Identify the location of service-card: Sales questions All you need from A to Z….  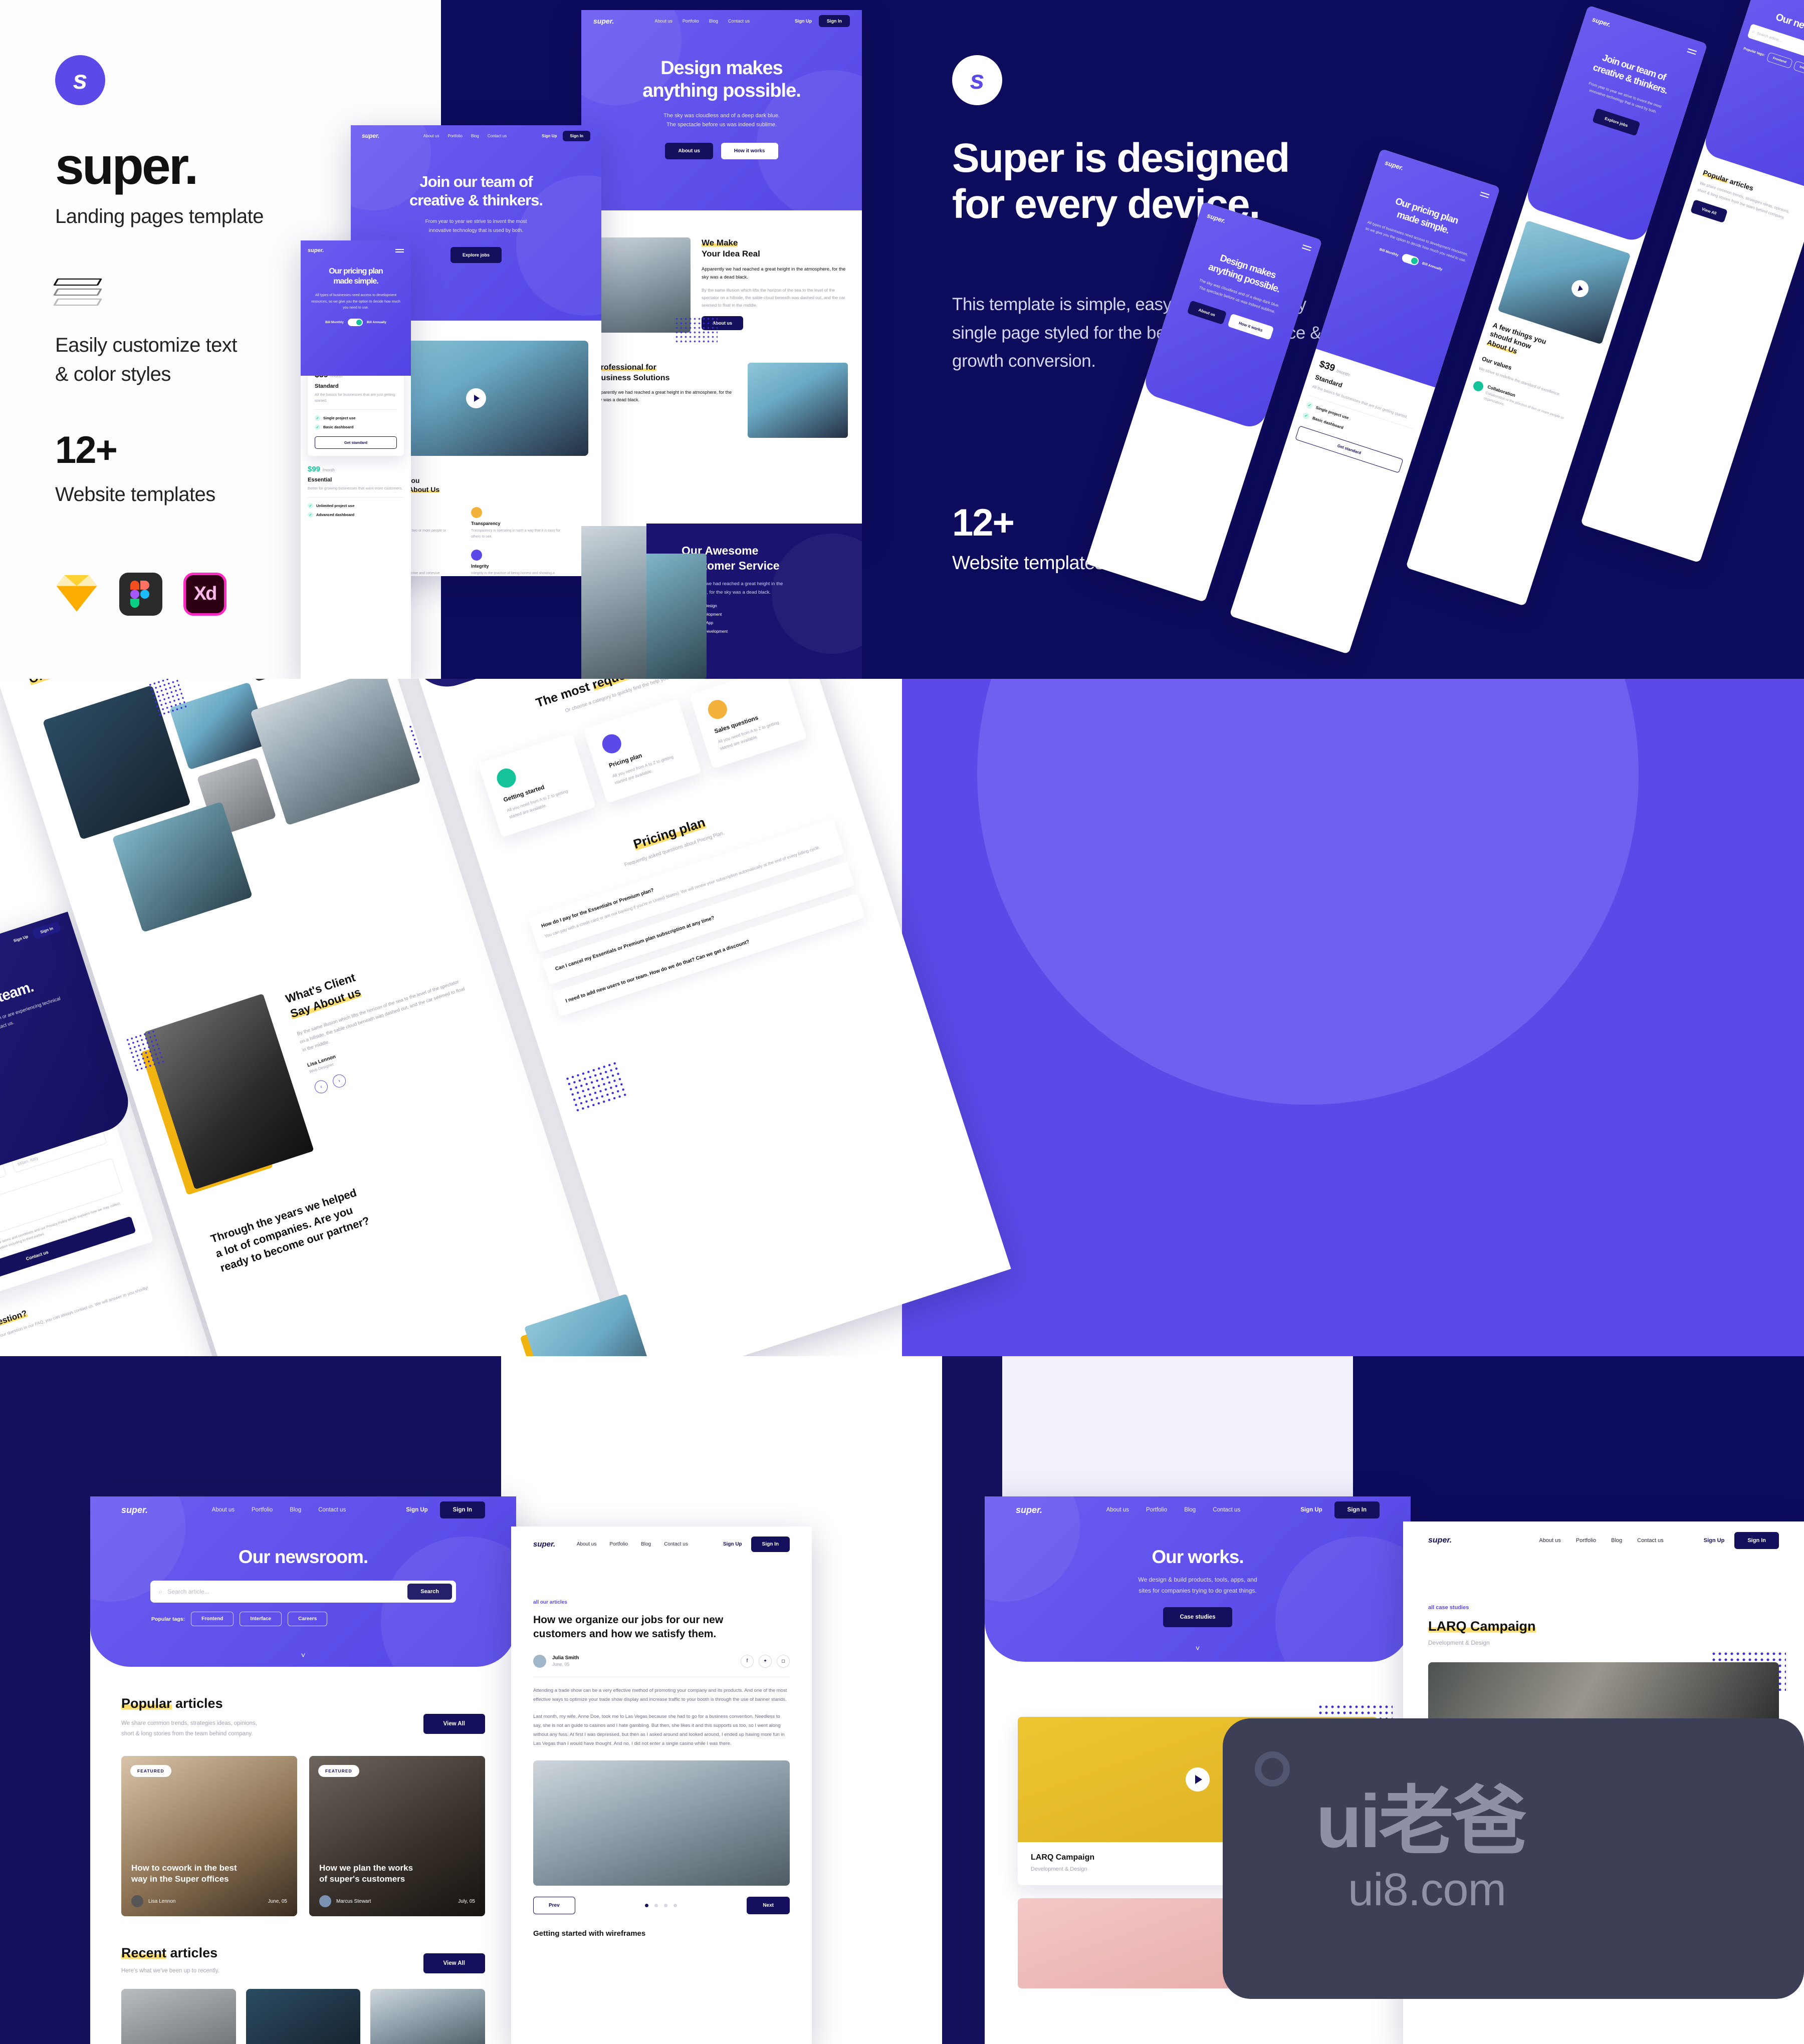
(748, 724).